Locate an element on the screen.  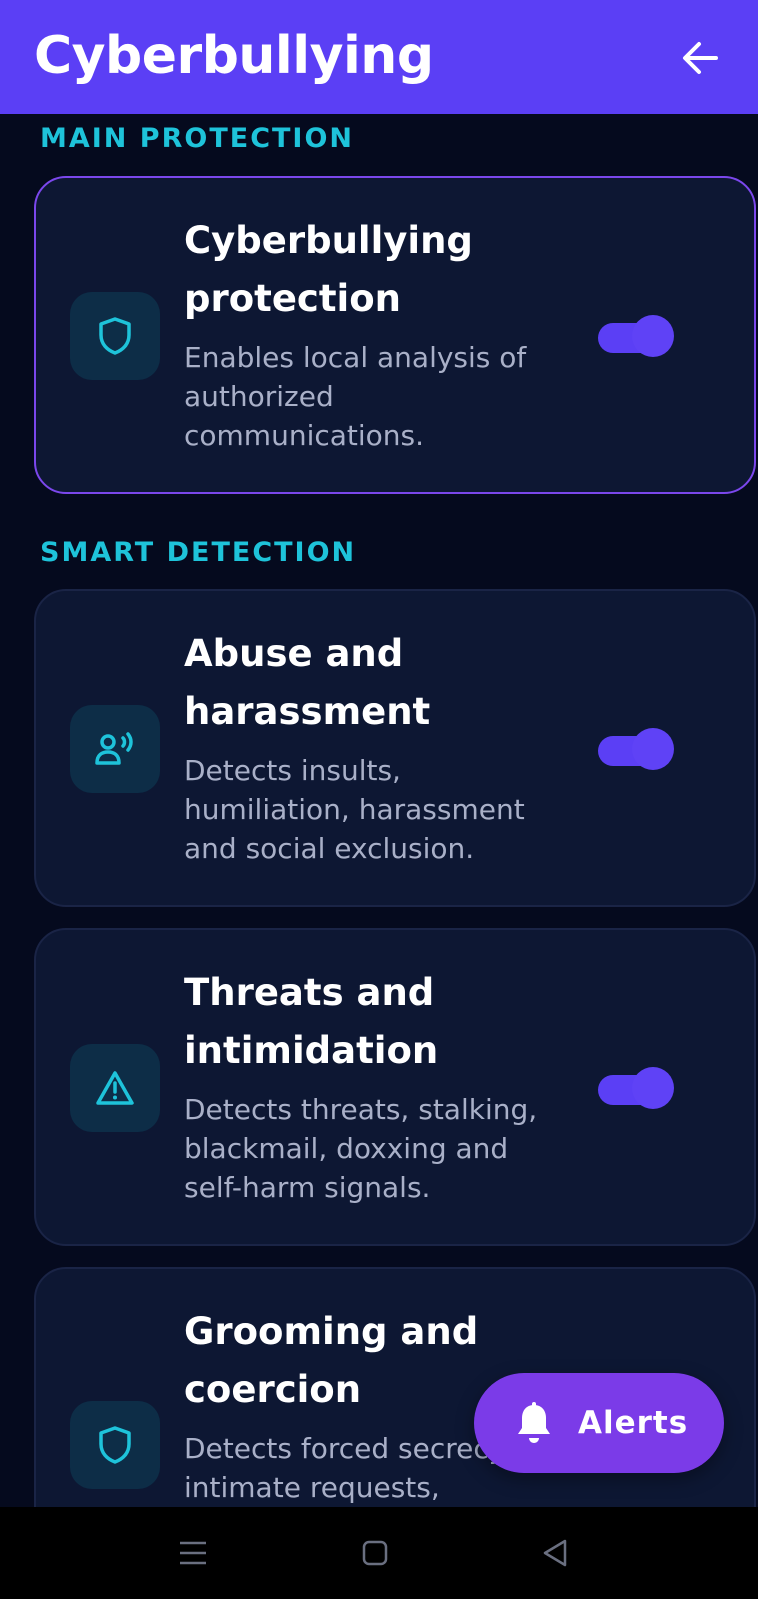
menu-icon is located at coordinates (193, 1553).